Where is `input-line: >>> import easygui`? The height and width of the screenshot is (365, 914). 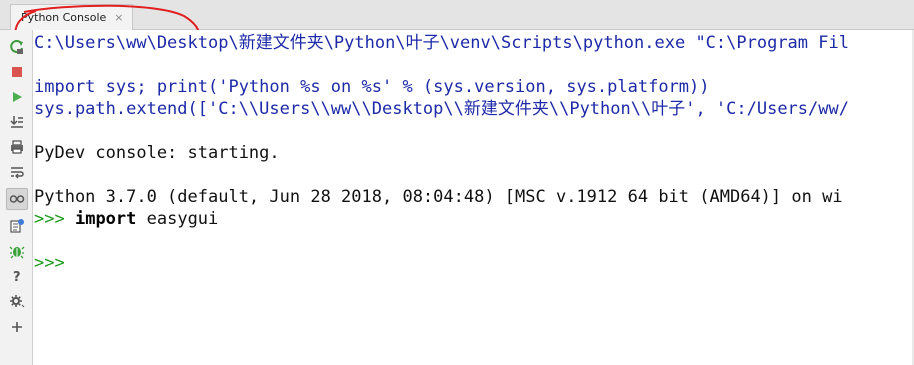
input-line: >>> import easygui is located at coordinates (126, 219).